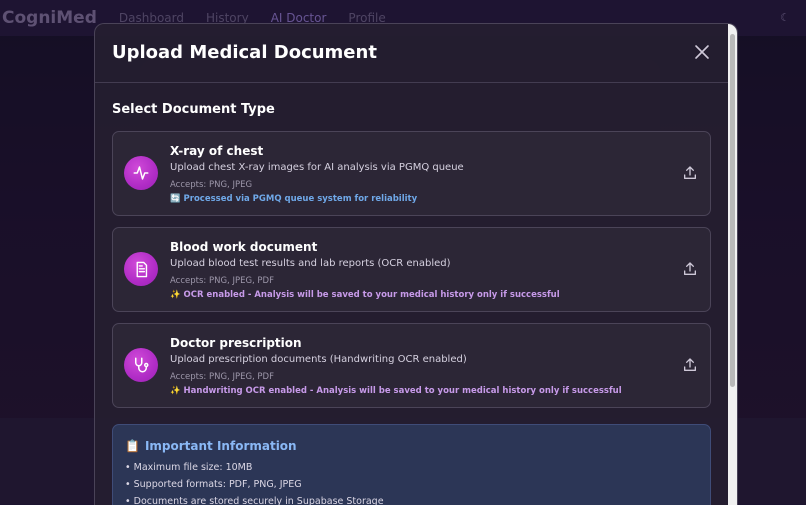 The width and height of the screenshot is (806, 505). Describe the element at coordinates (416, 53) in the screenshot. I see `modal-header: Upload Medical Document` at that location.